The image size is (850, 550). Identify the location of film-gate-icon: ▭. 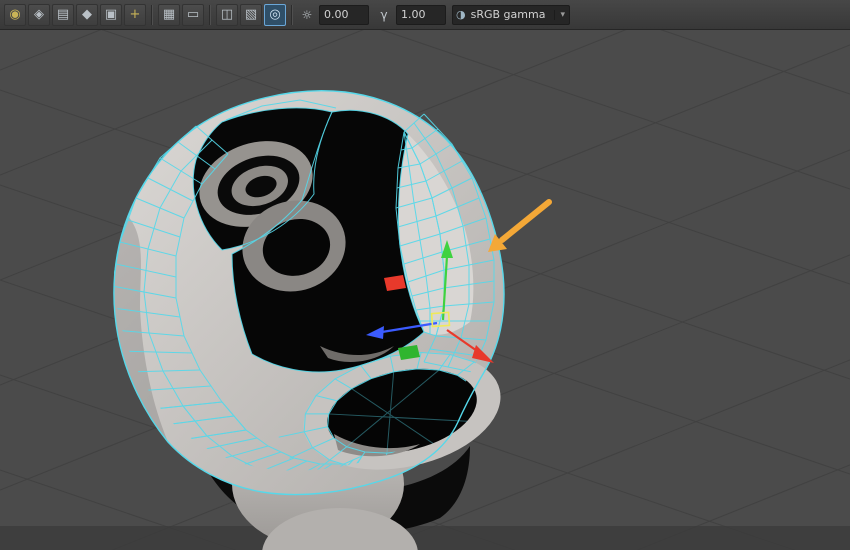
(193, 14).